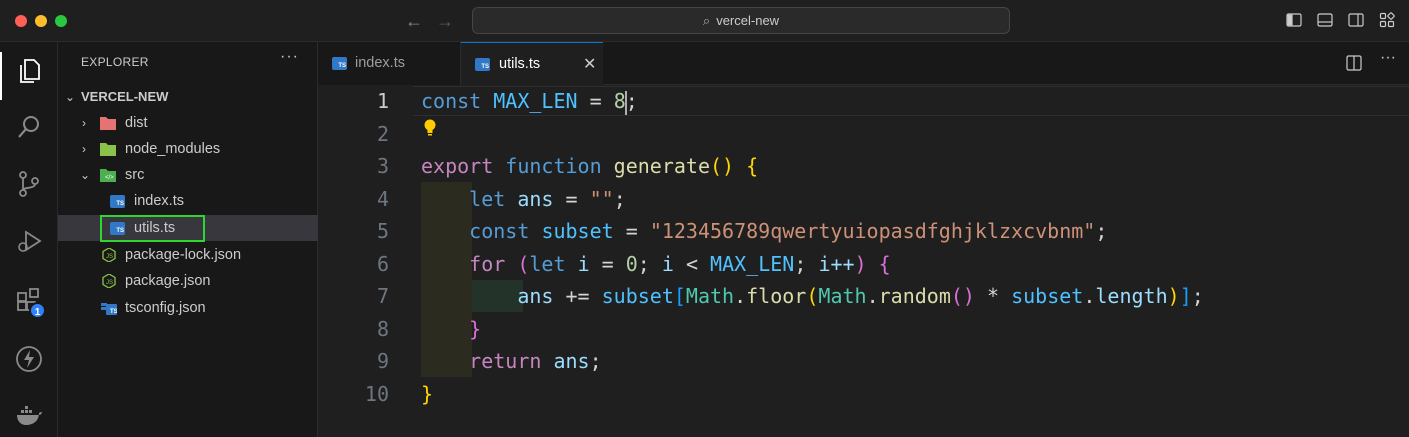 The height and width of the screenshot is (437, 1409). What do you see at coordinates (1354, 63) in the screenshot?
I see `split-editor-icon` at bounding box center [1354, 63].